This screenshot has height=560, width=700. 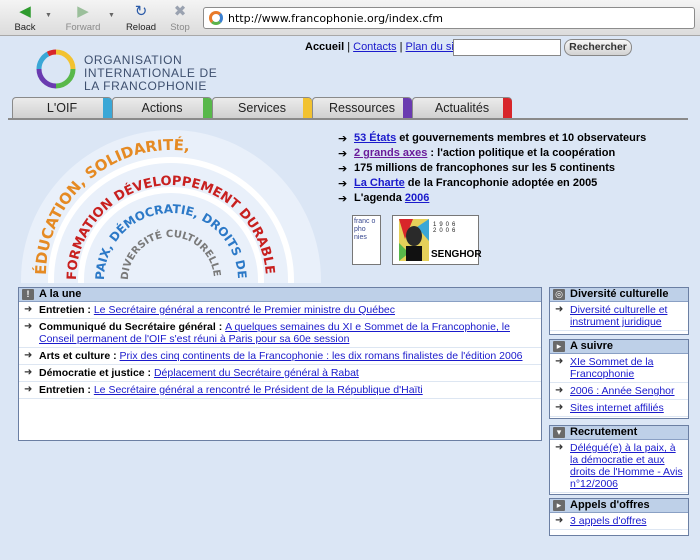 I want to click on follow-up-header: ▸ A suivre, so click(x=619, y=347).